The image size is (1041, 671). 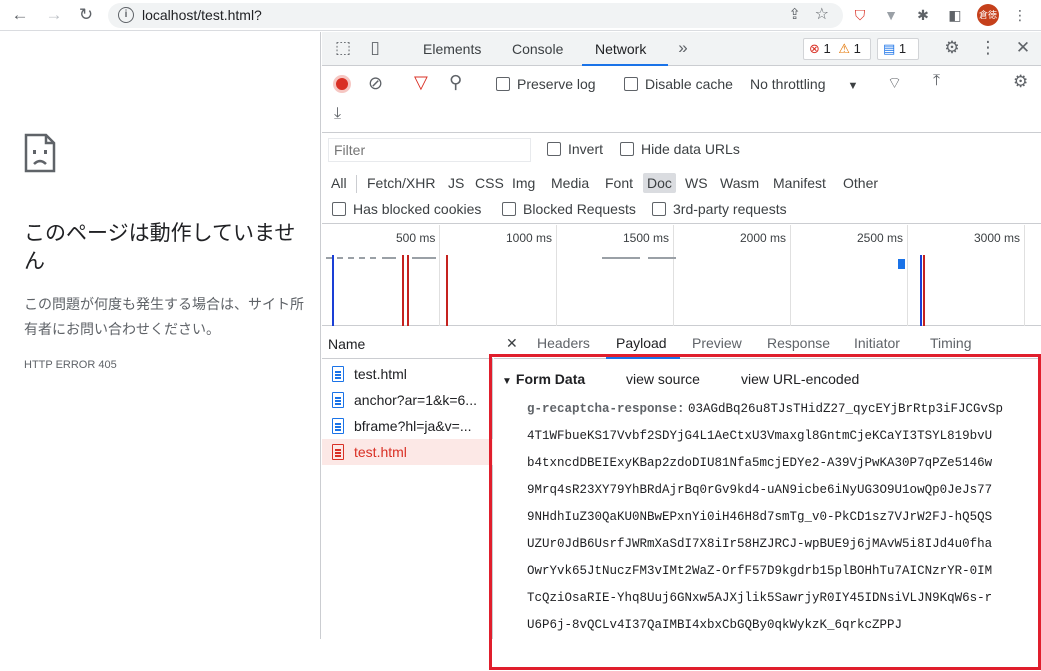 What do you see at coordinates (455, 82) in the screenshot?
I see `search-icon: ⚲` at bounding box center [455, 82].